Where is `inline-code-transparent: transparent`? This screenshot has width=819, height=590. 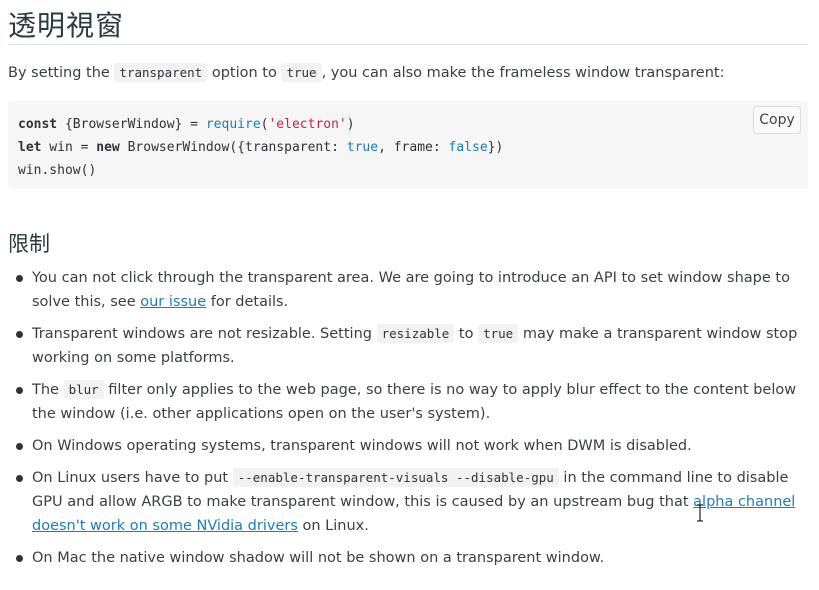
inline-code-transparent: transparent is located at coordinates (161, 72).